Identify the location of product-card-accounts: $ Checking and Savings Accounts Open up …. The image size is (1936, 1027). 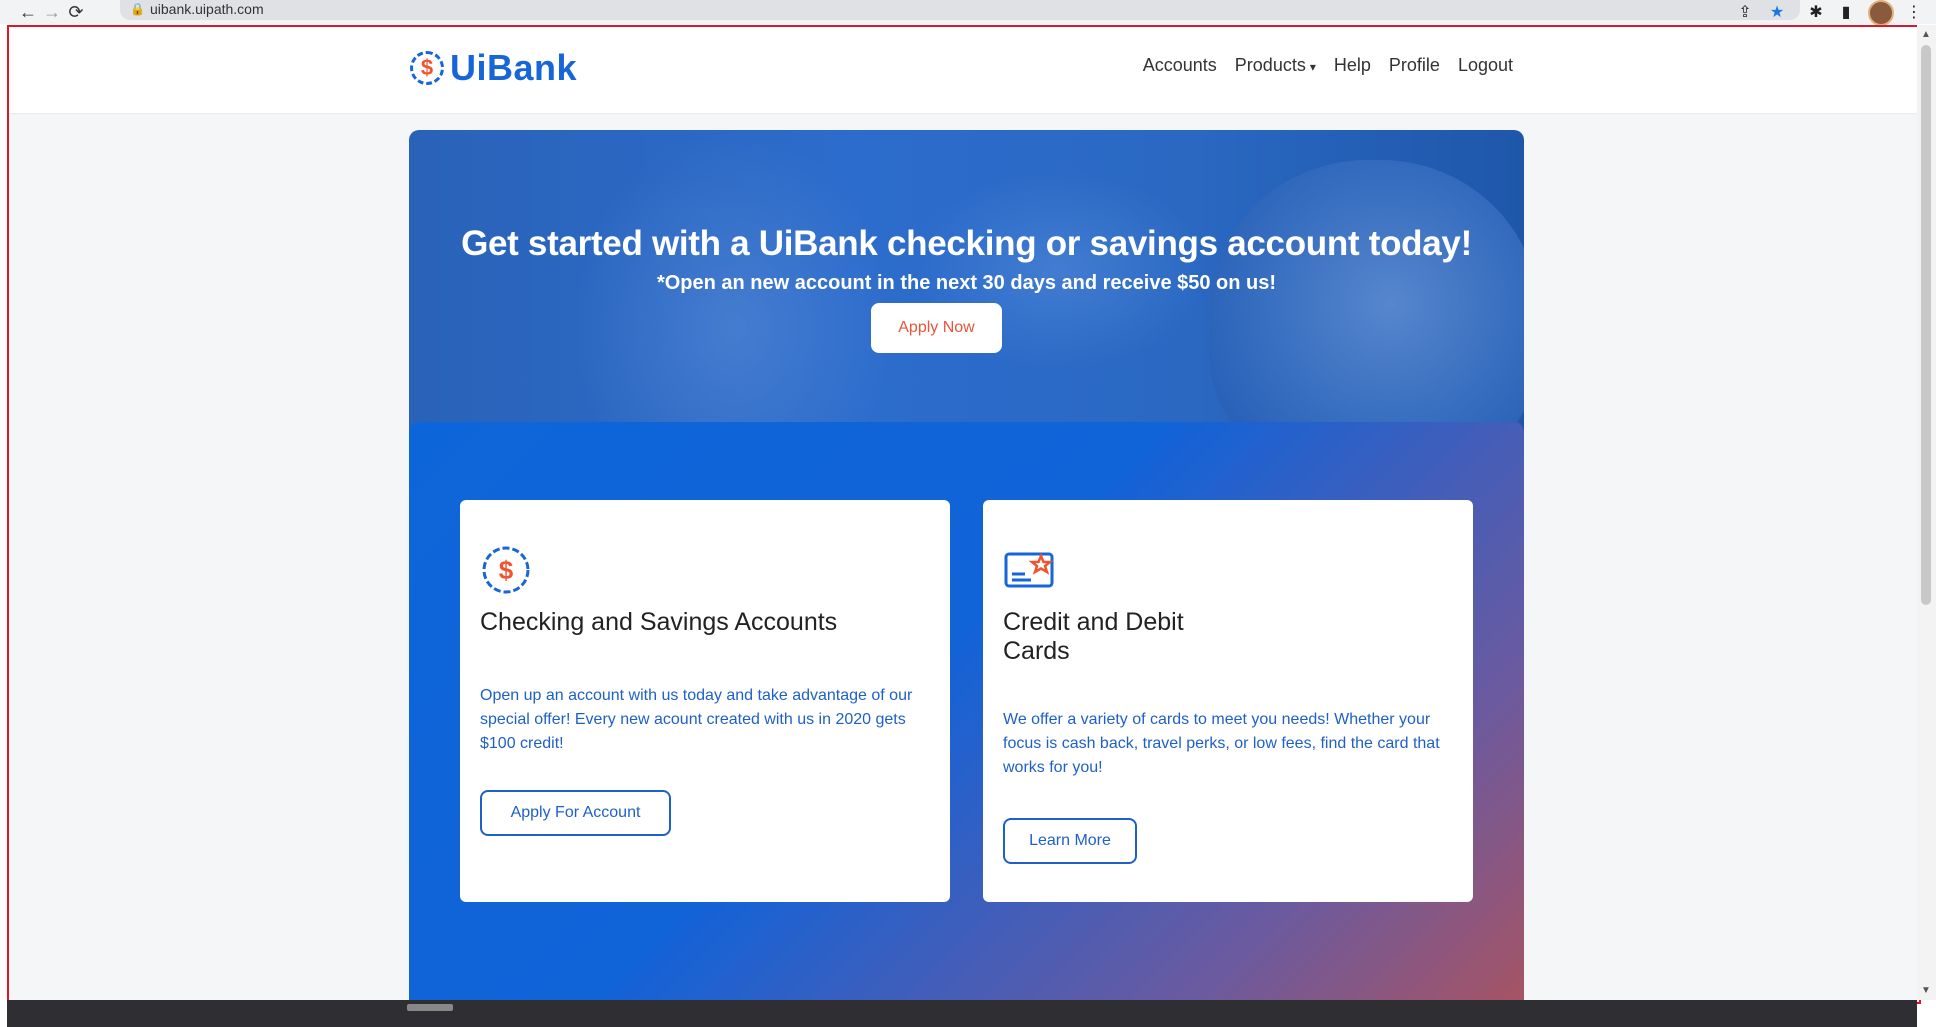
(705, 701).